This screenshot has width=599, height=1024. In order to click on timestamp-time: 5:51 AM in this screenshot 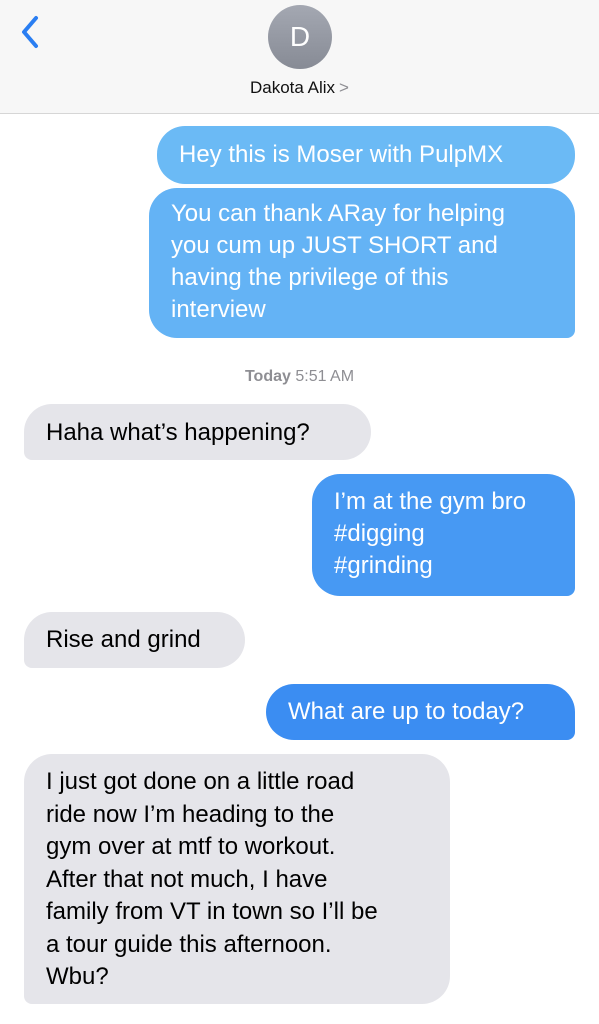, I will do `click(325, 376)`.